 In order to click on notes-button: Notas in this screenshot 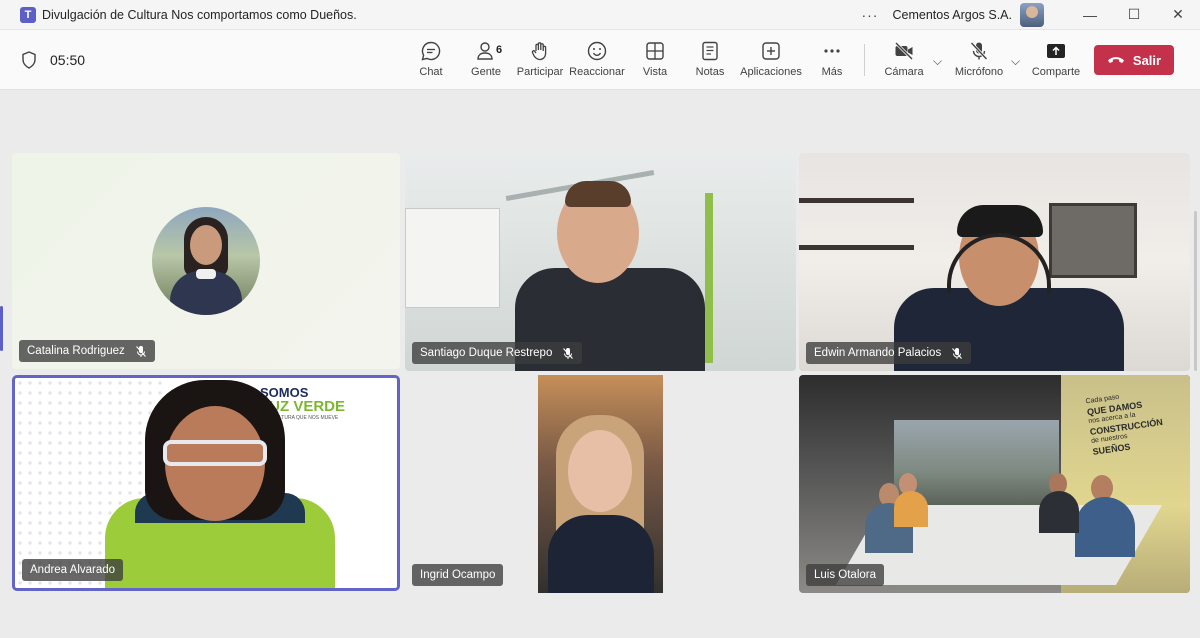, I will do `click(710, 59)`.